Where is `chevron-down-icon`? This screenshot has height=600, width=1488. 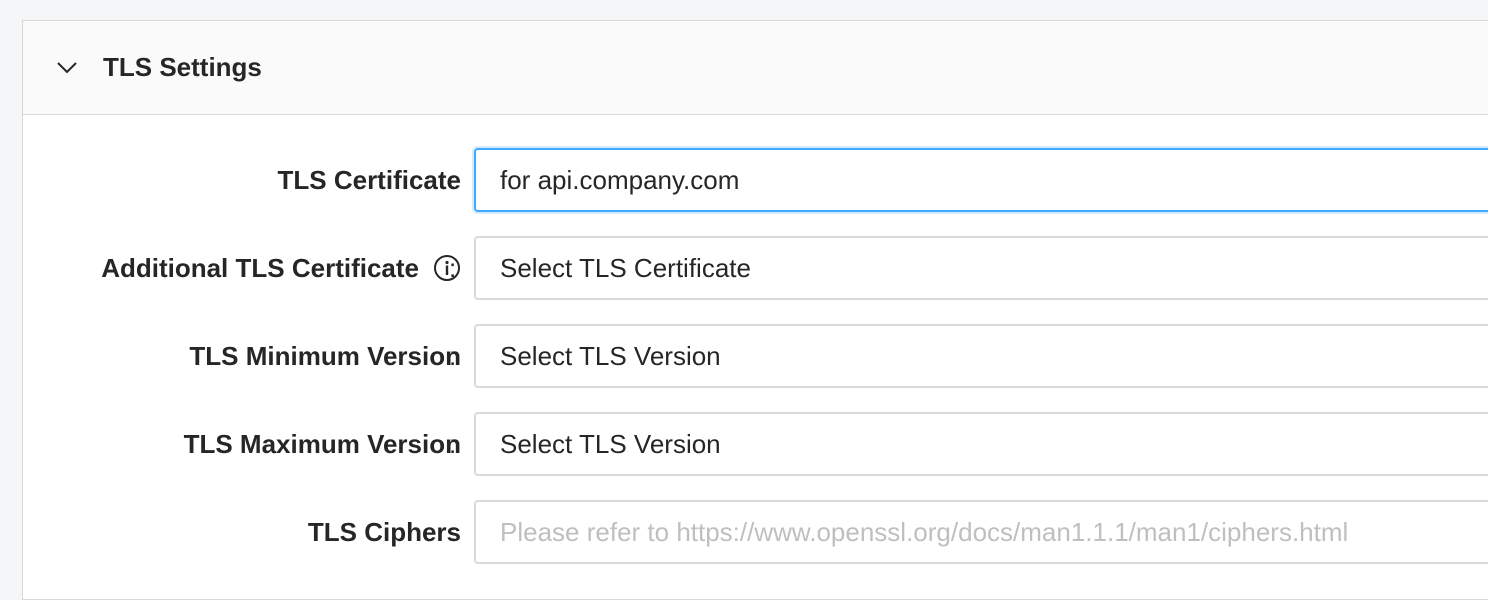 chevron-down-icon is located at coordinates (67, 68).